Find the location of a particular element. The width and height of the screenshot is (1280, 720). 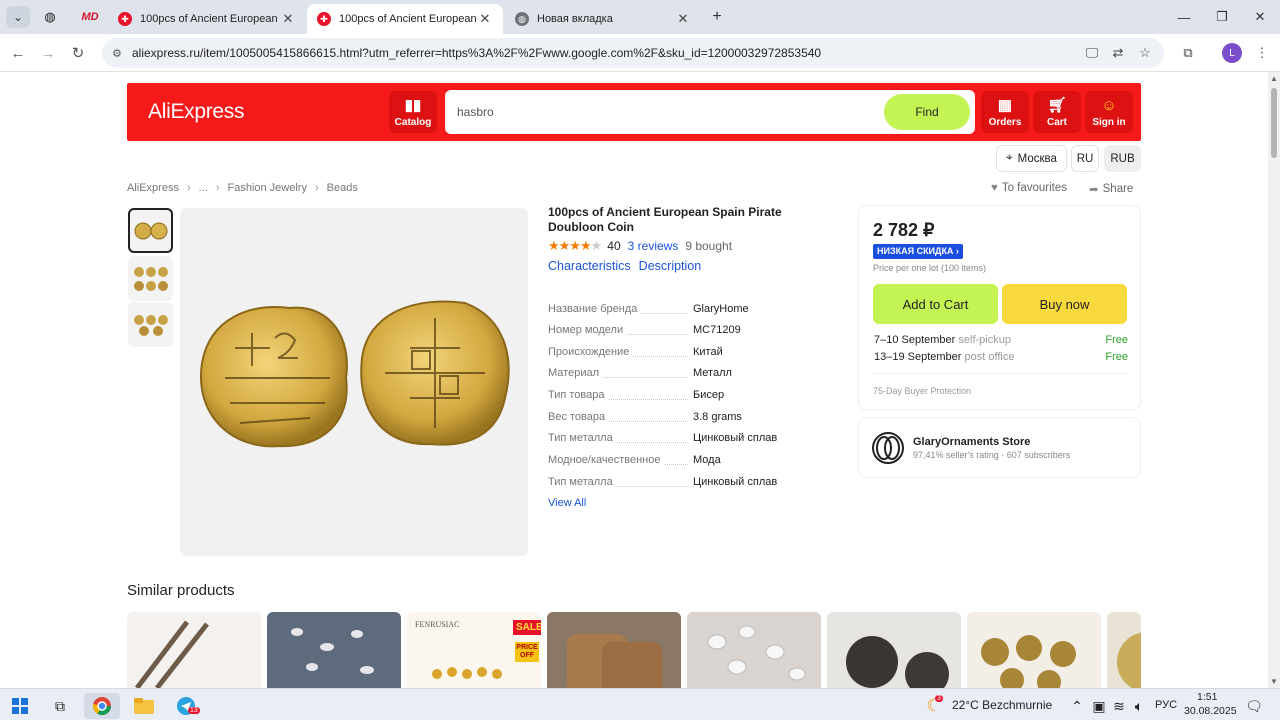

coin-pile-thumbnail-image is located at coordinates (150, 278).